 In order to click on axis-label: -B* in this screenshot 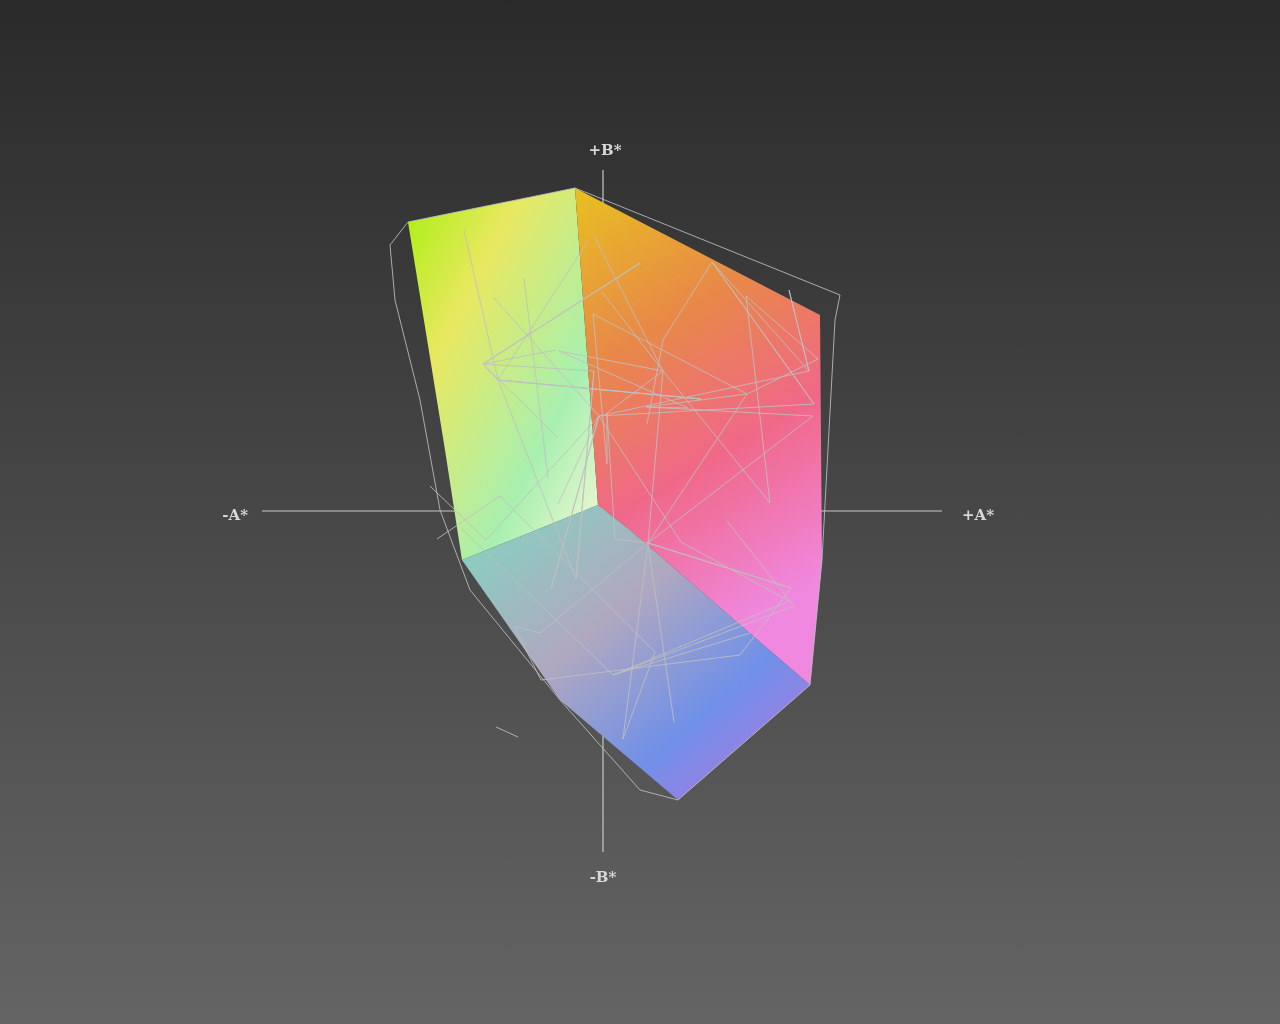, I will do `click(603, 877)`.